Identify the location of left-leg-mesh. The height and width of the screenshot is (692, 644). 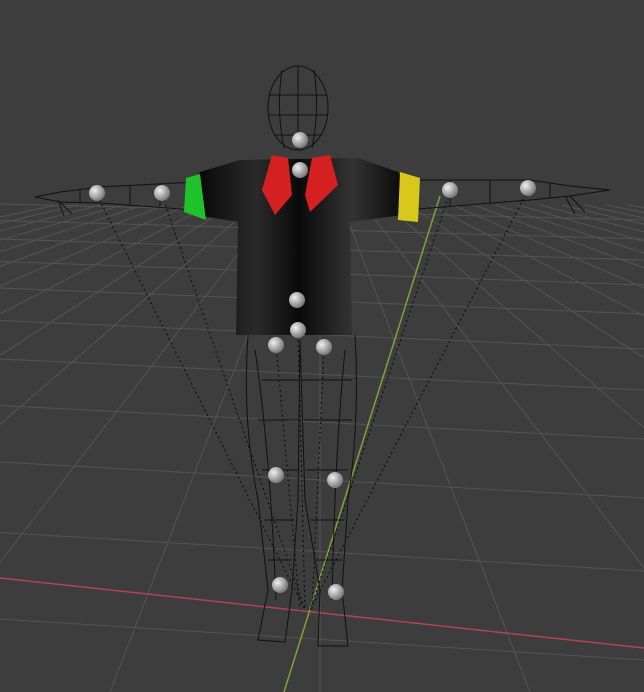
(273, 488).